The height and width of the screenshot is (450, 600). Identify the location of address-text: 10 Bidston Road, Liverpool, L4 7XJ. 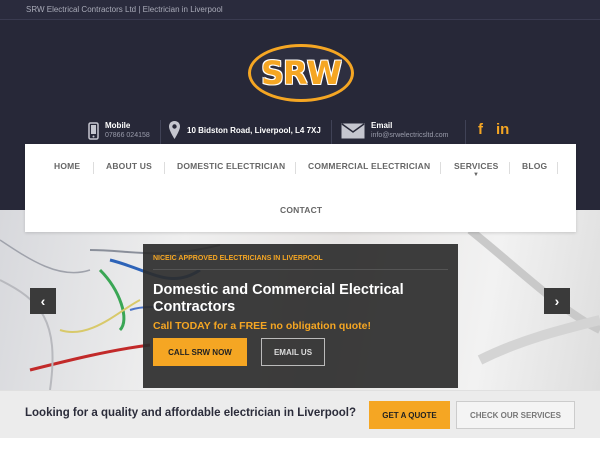
(254, 130).